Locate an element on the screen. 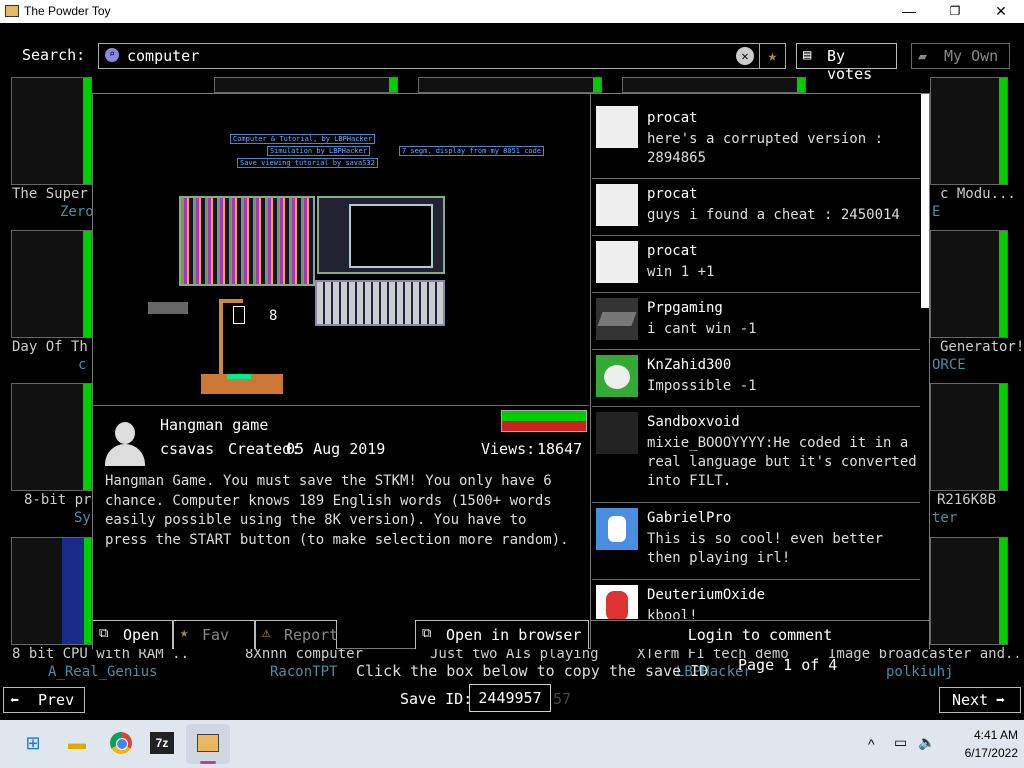  vote-up-bar is located at coordinates (544, 416).